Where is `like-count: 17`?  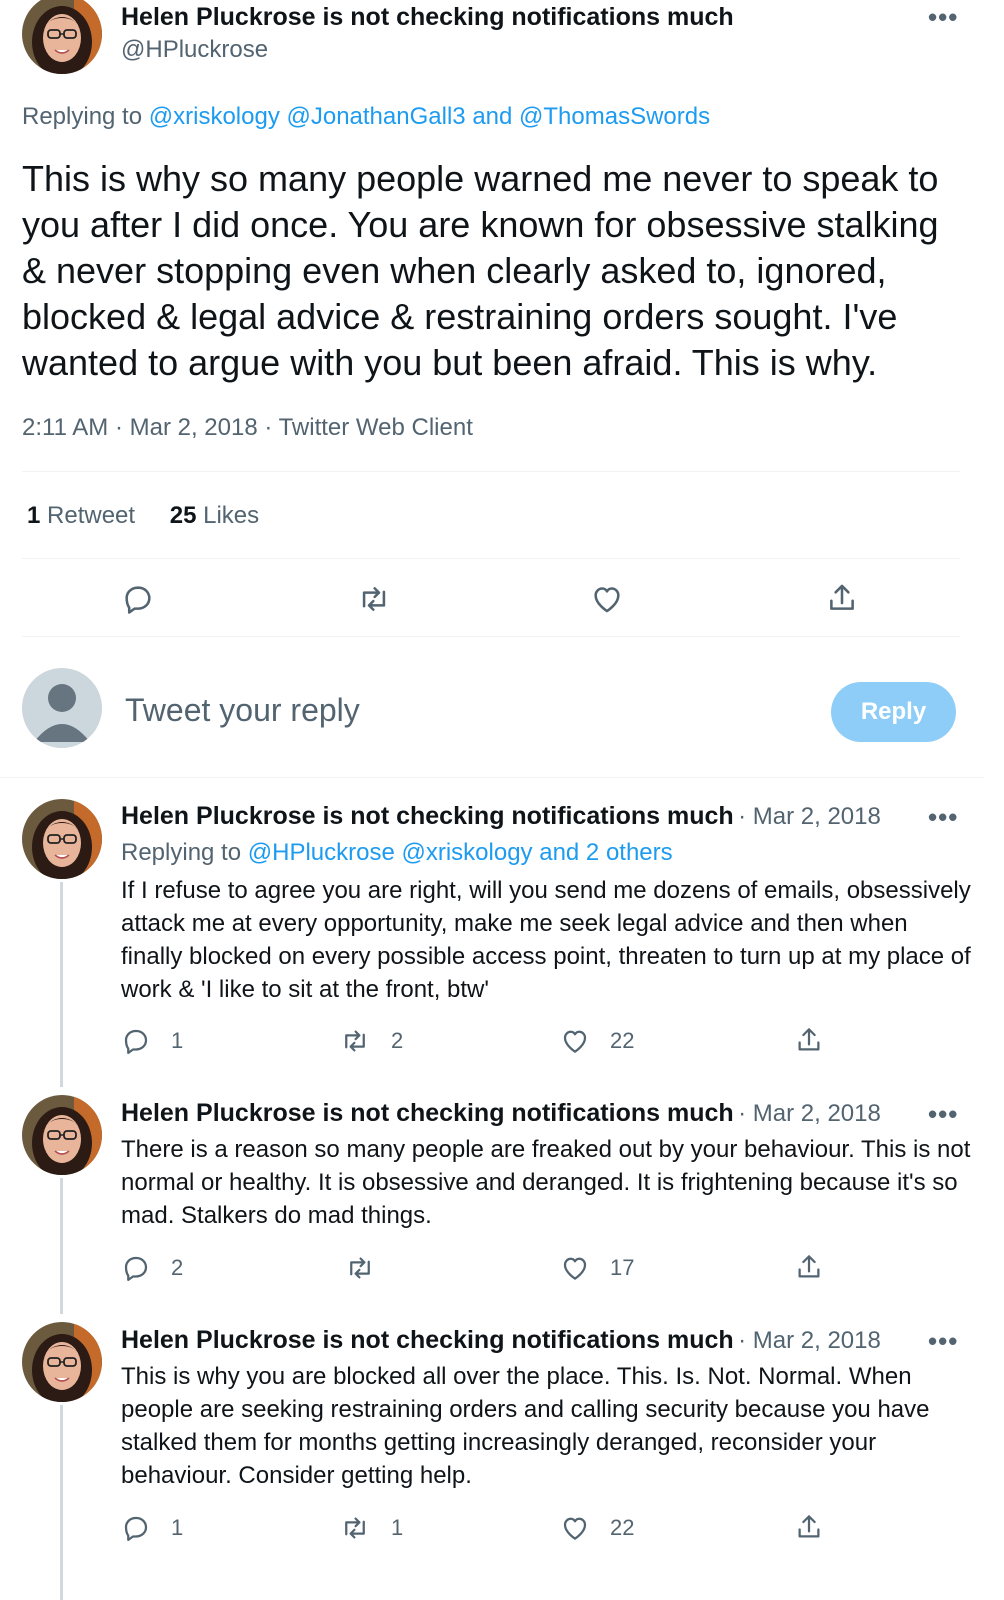 like-count: 17 is located at coordinates (622, 1267).